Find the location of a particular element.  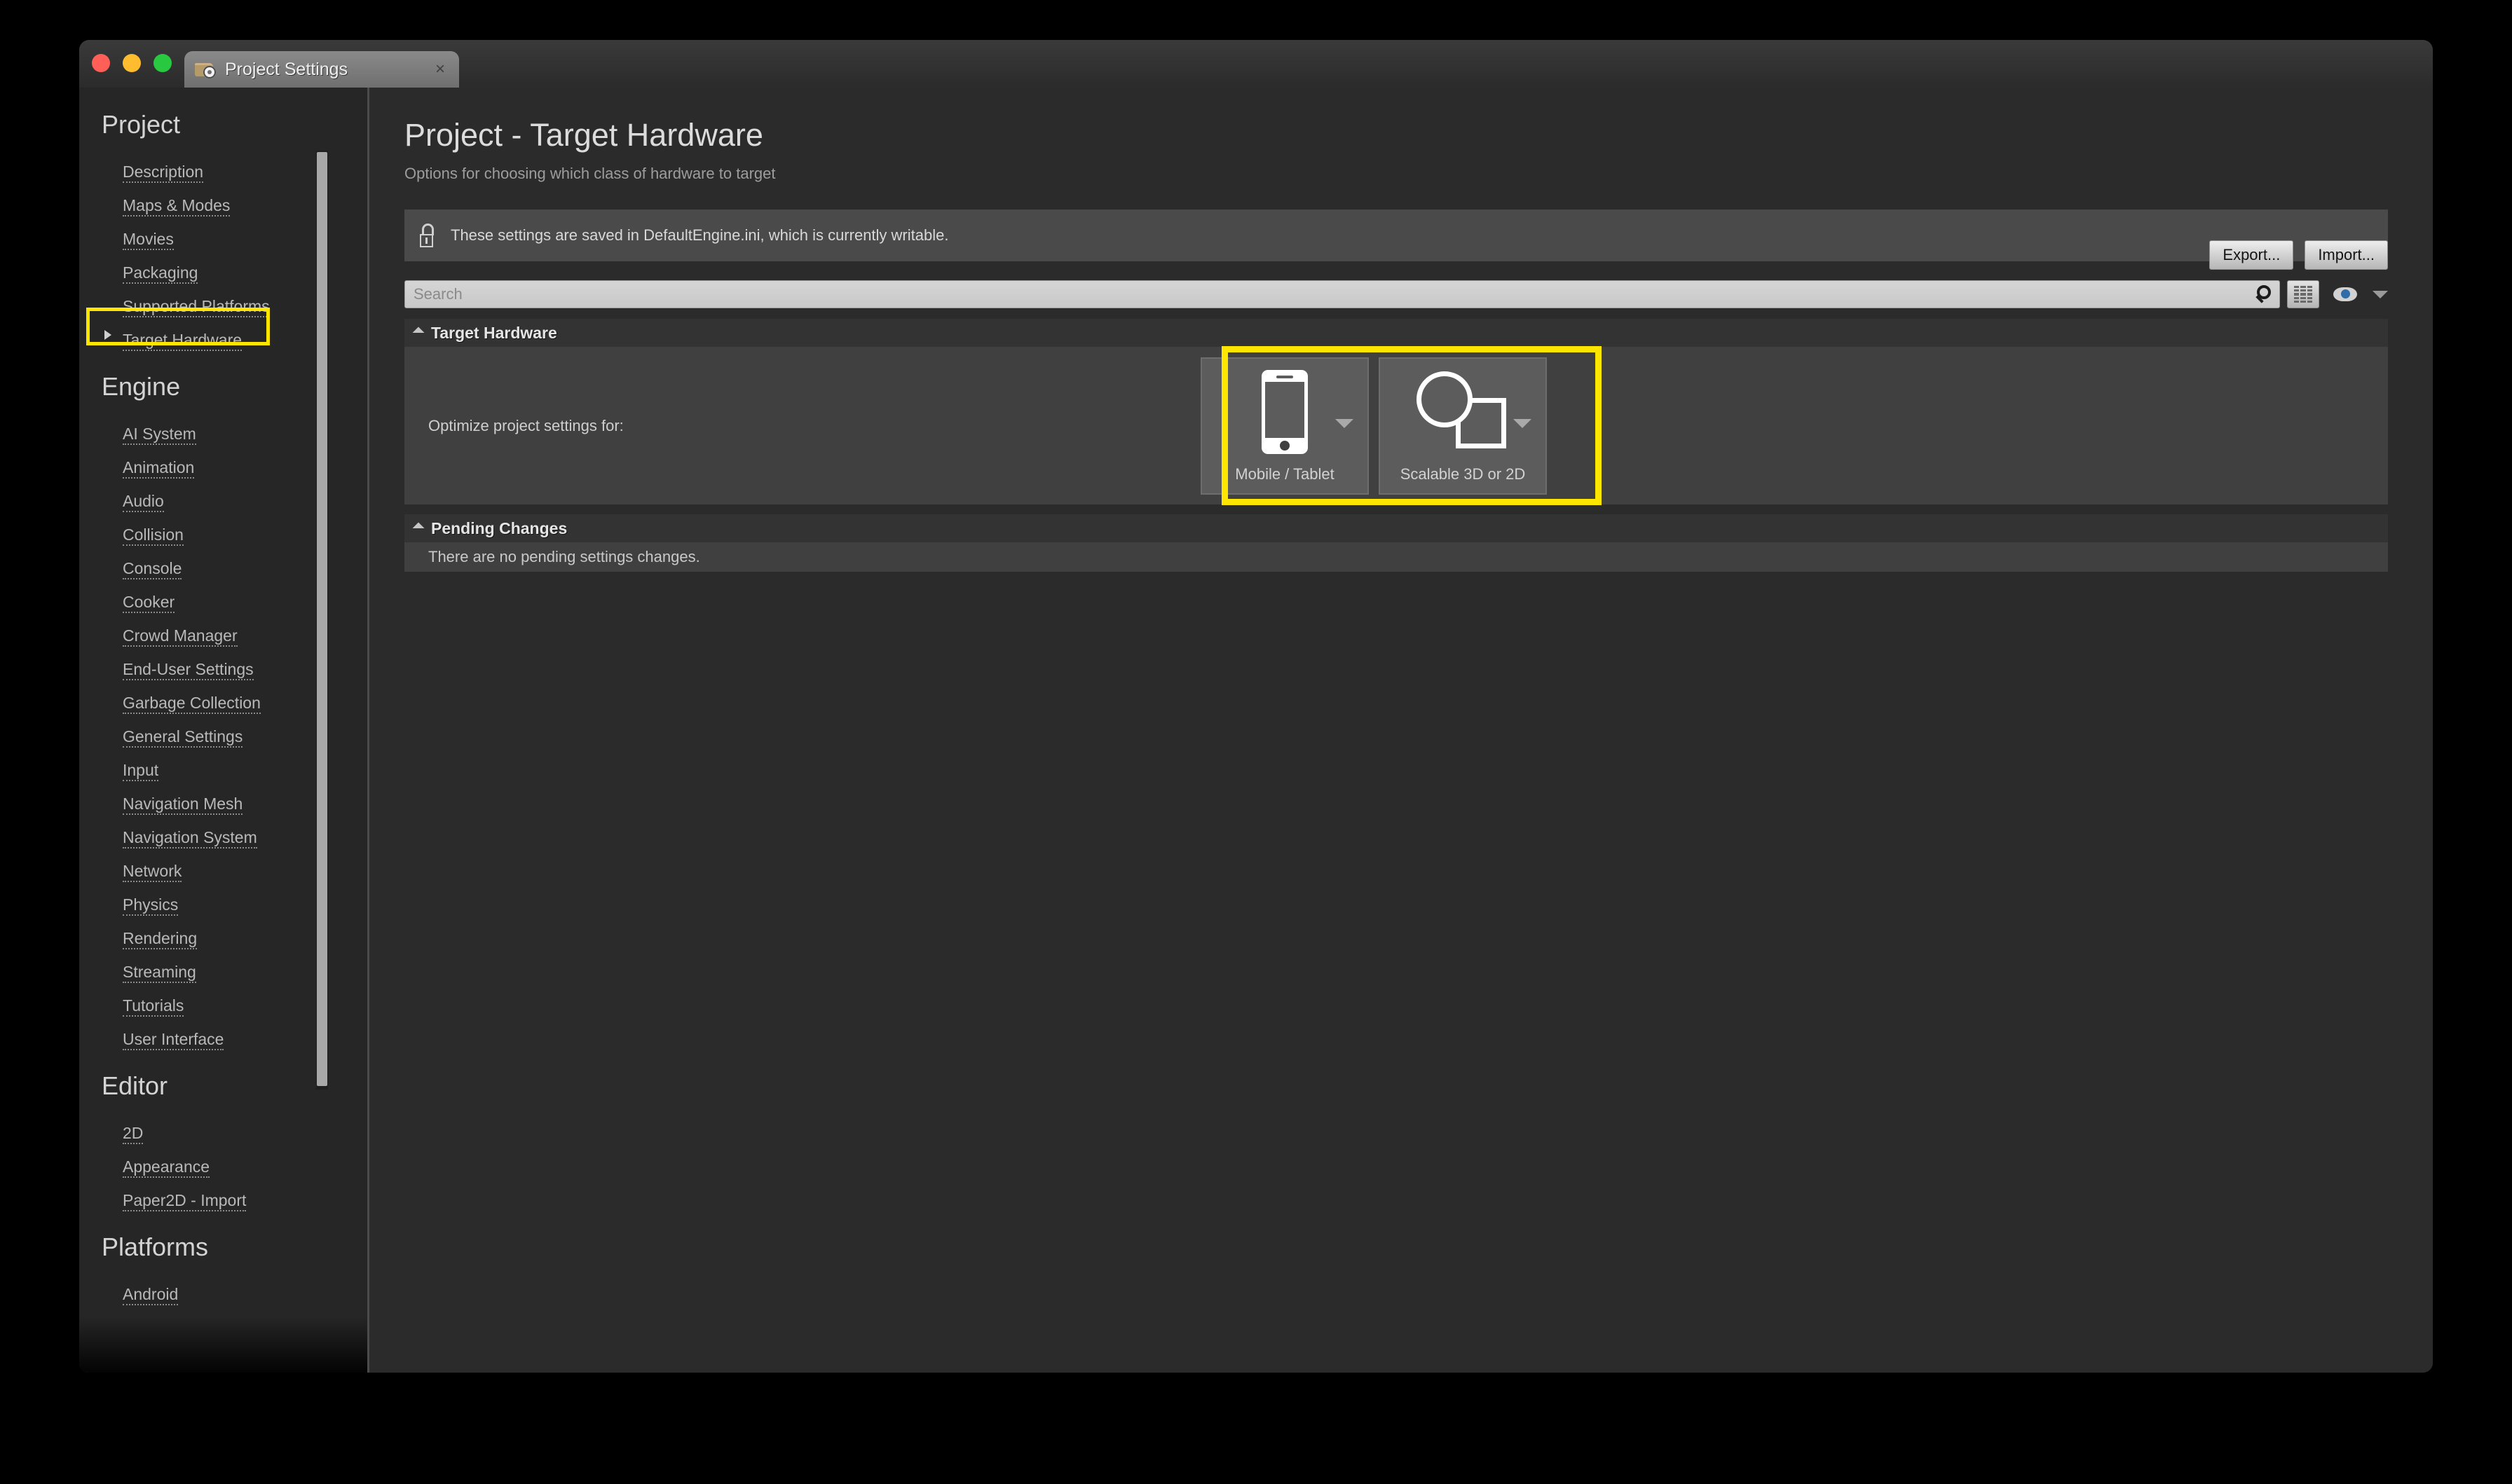

sidebar-item-label: Console is located at coordinates (152, 570).